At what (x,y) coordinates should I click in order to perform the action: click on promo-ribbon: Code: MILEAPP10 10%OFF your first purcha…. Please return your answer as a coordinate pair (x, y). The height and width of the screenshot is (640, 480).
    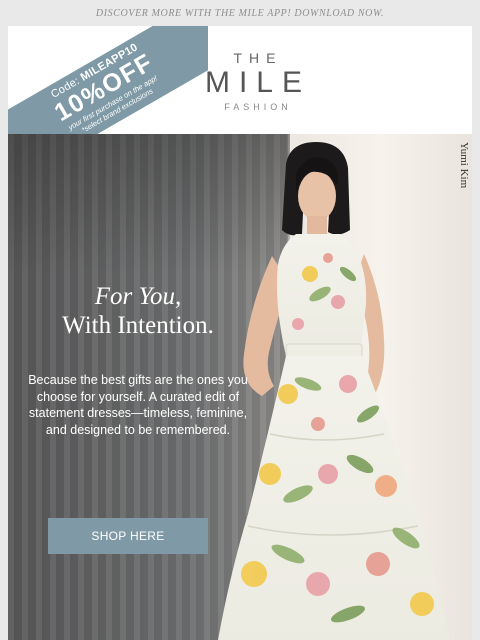
    Looking at the image, I should click on (108, 80).